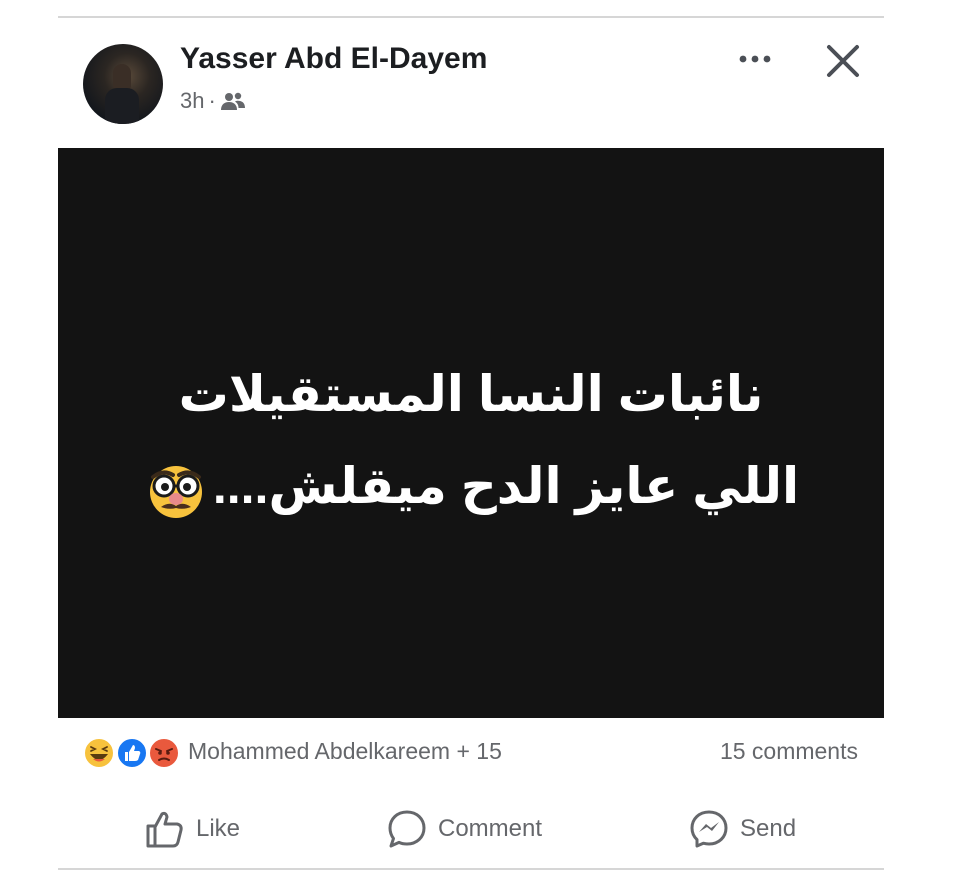  I want to click on send-button: Send, so click(742, 829).